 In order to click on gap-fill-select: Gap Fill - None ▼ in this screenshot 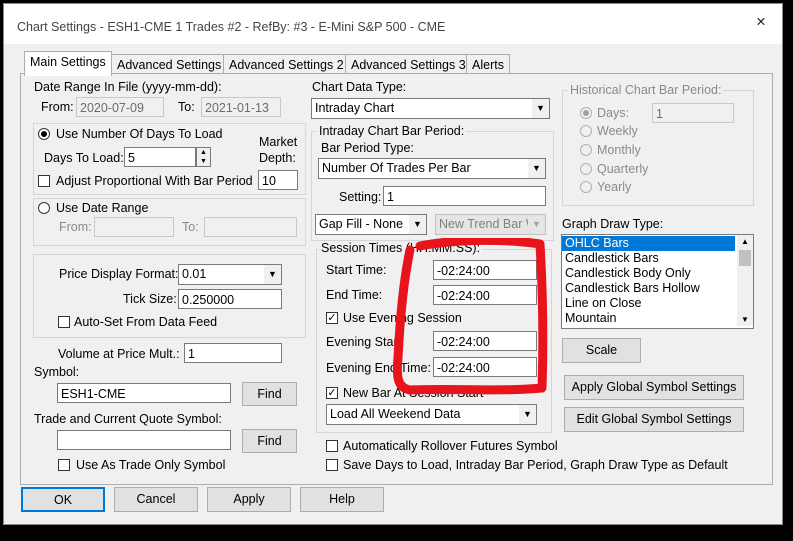, I will do `click(371, 224)`.